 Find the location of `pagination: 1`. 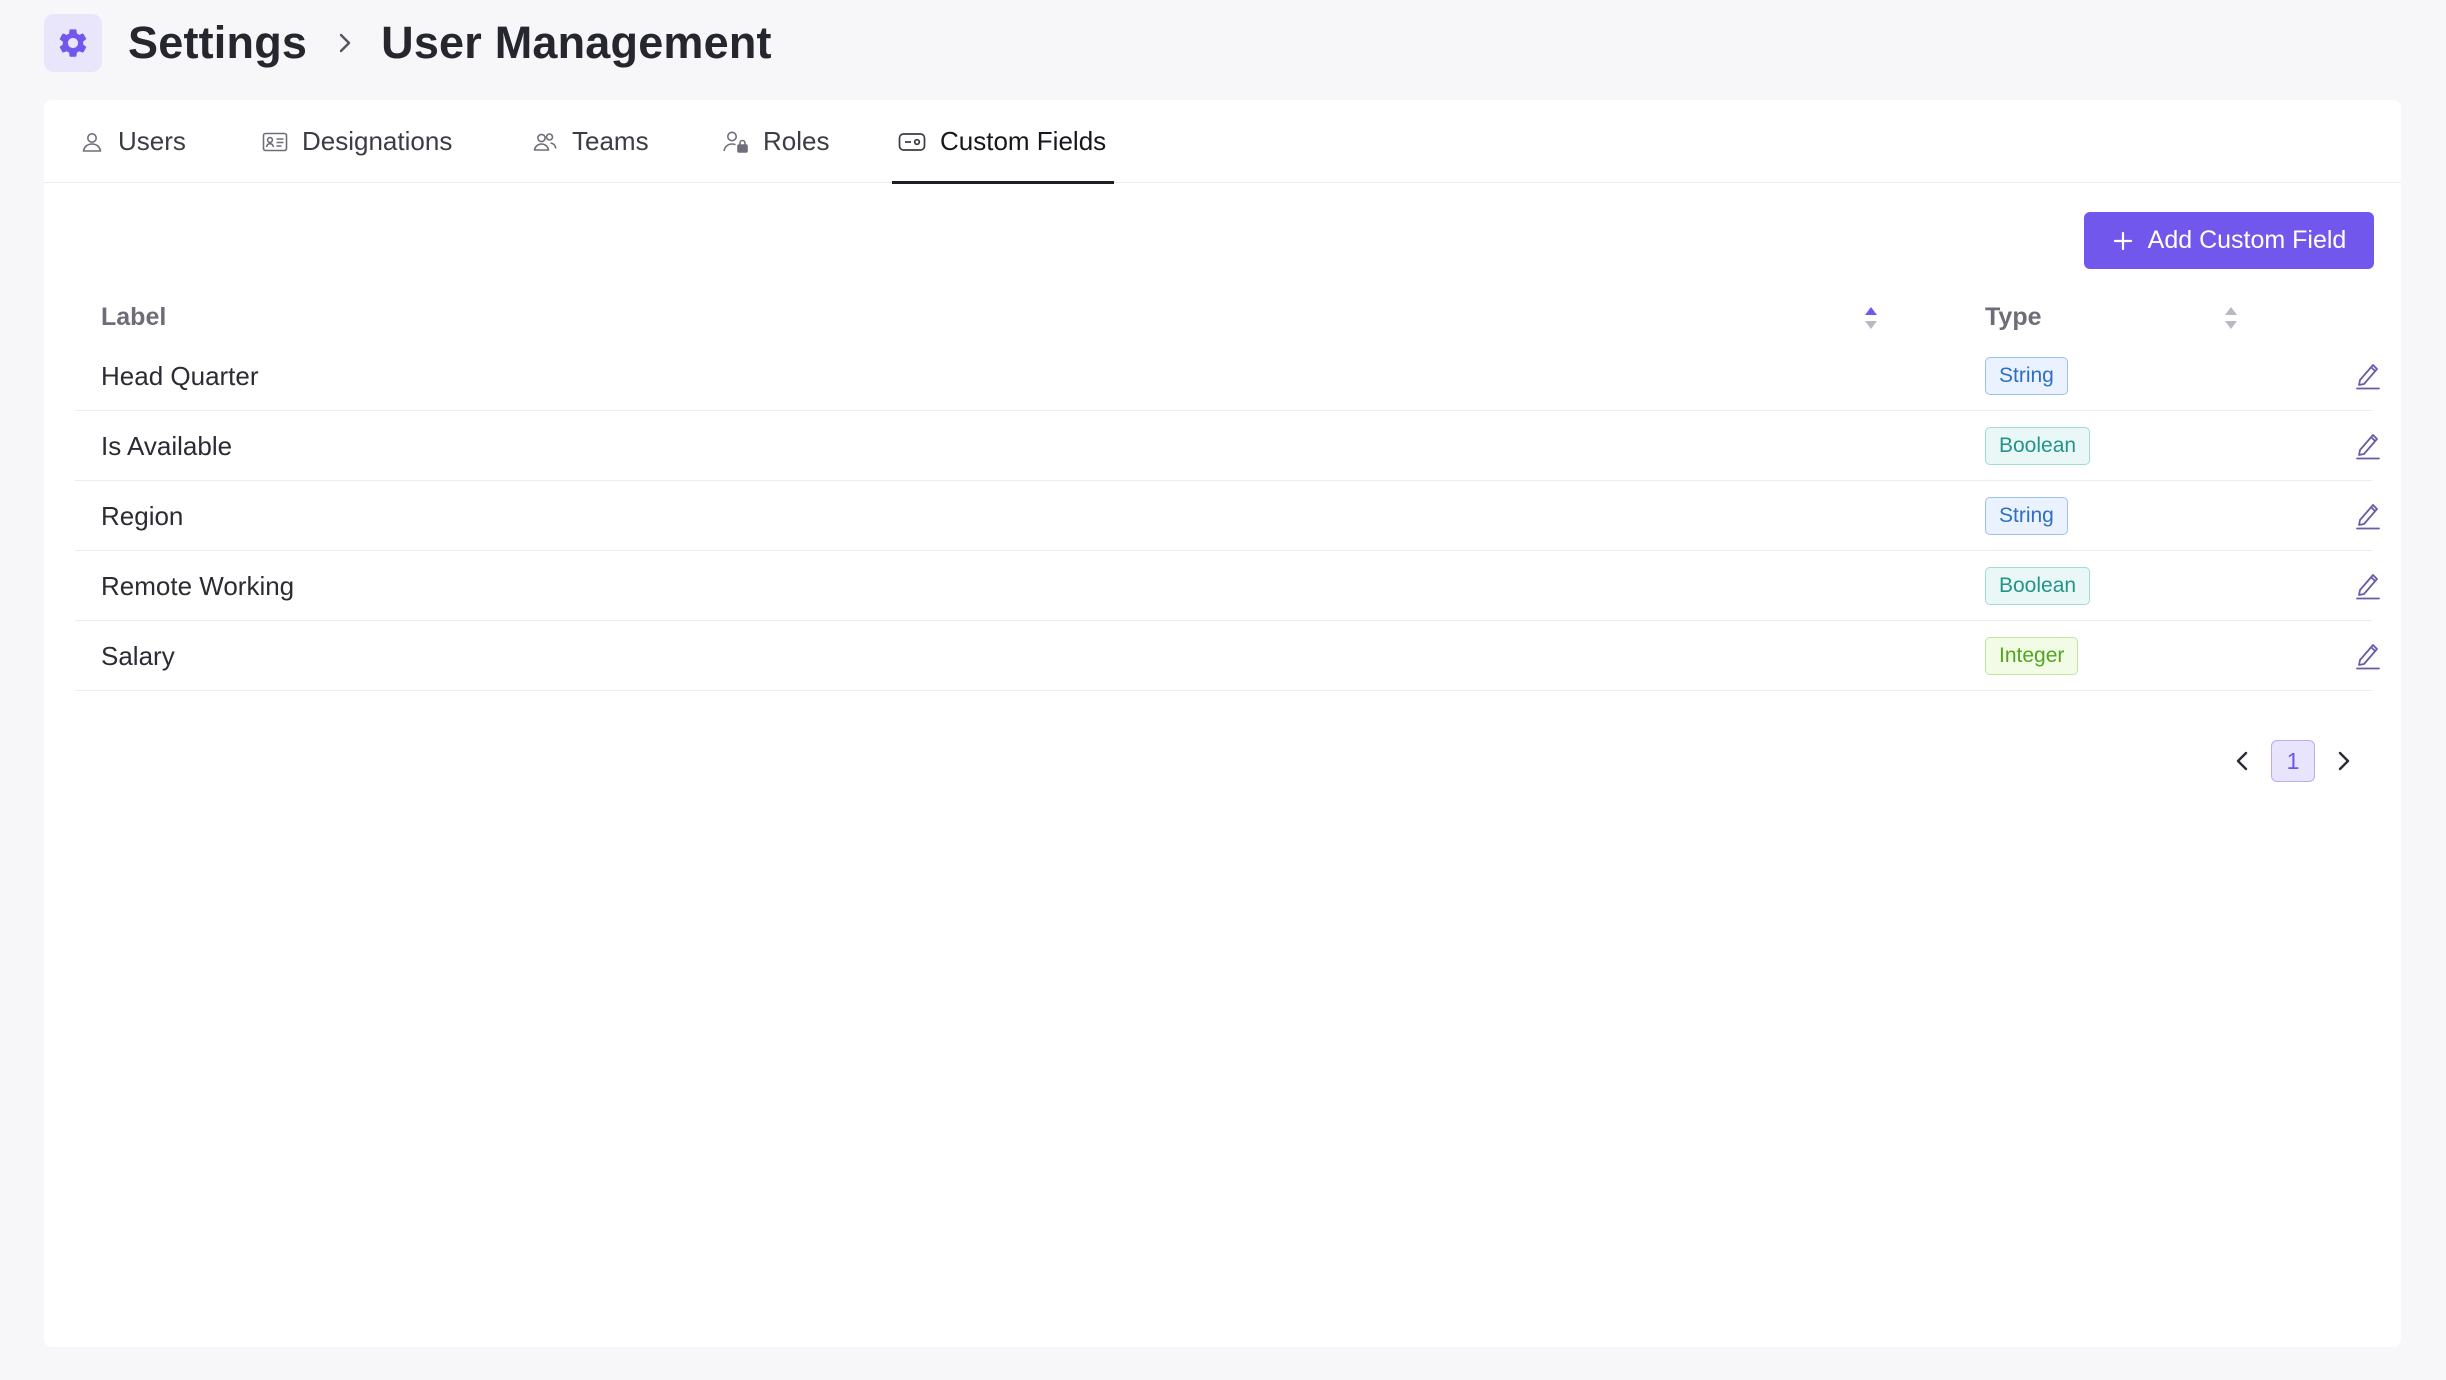

pagination: 1 is located at coordinates (2293, 761).